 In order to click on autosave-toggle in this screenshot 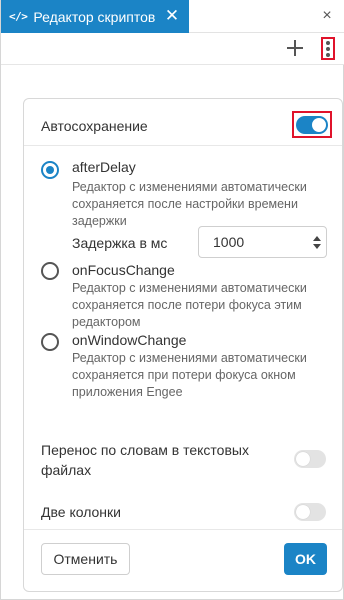, I will do `click(312, 124)`.